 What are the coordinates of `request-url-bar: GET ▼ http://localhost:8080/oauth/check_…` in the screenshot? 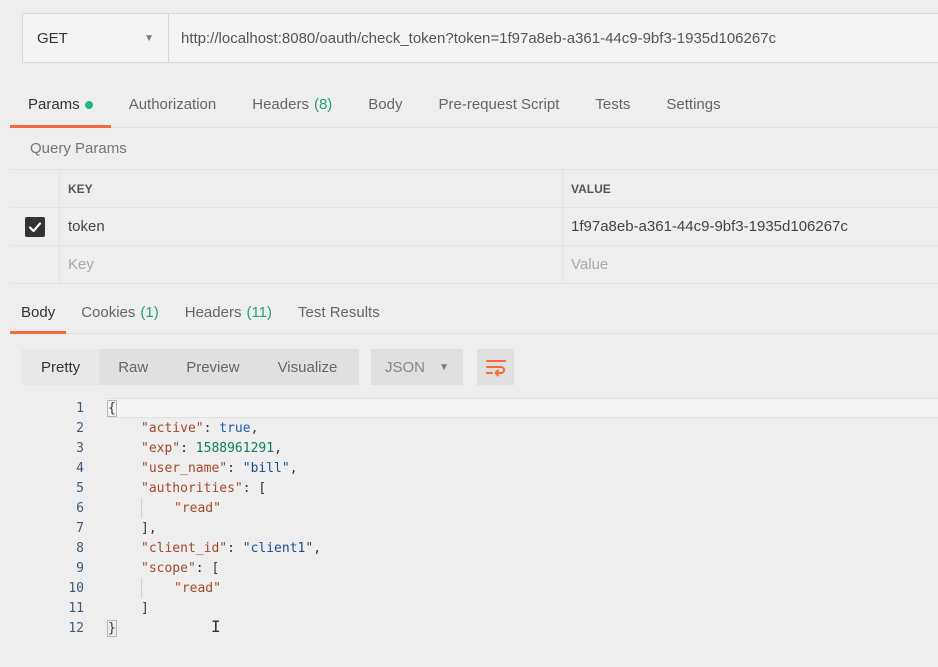 It's located at (480, 38).